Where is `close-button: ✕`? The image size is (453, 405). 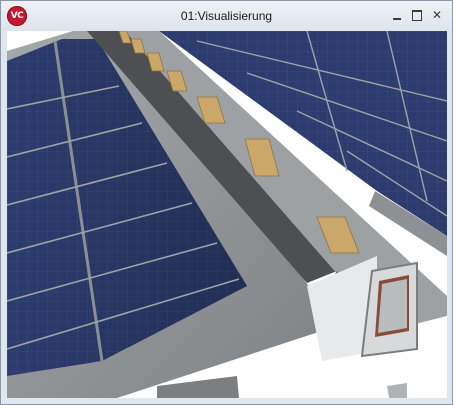 close-button: ✕ is located at coordinates (437, 15).